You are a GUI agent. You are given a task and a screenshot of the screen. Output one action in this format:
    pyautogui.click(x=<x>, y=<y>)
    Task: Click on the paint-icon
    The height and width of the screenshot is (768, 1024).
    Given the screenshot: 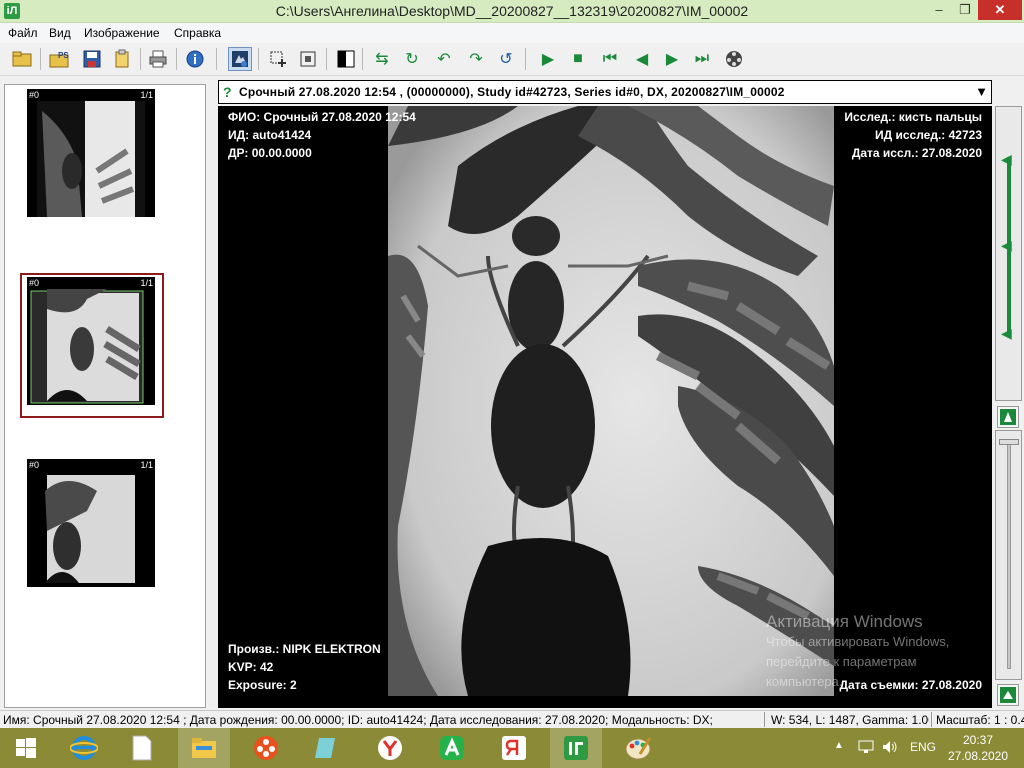 What is the action you would take?
    pyautogui.click(x=638, y=748)
    